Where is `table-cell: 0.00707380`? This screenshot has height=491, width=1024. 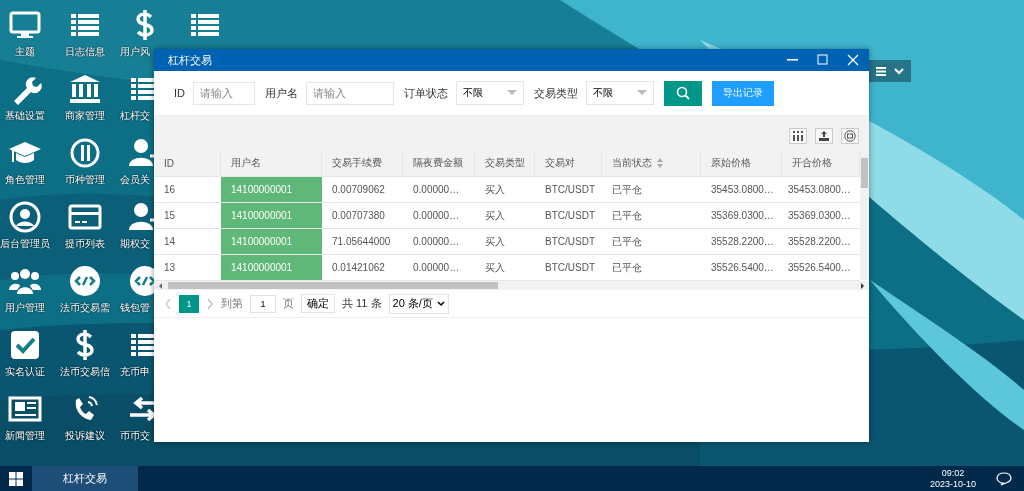 table-cell: 0.00707380 is located at coordinates (362, 216).